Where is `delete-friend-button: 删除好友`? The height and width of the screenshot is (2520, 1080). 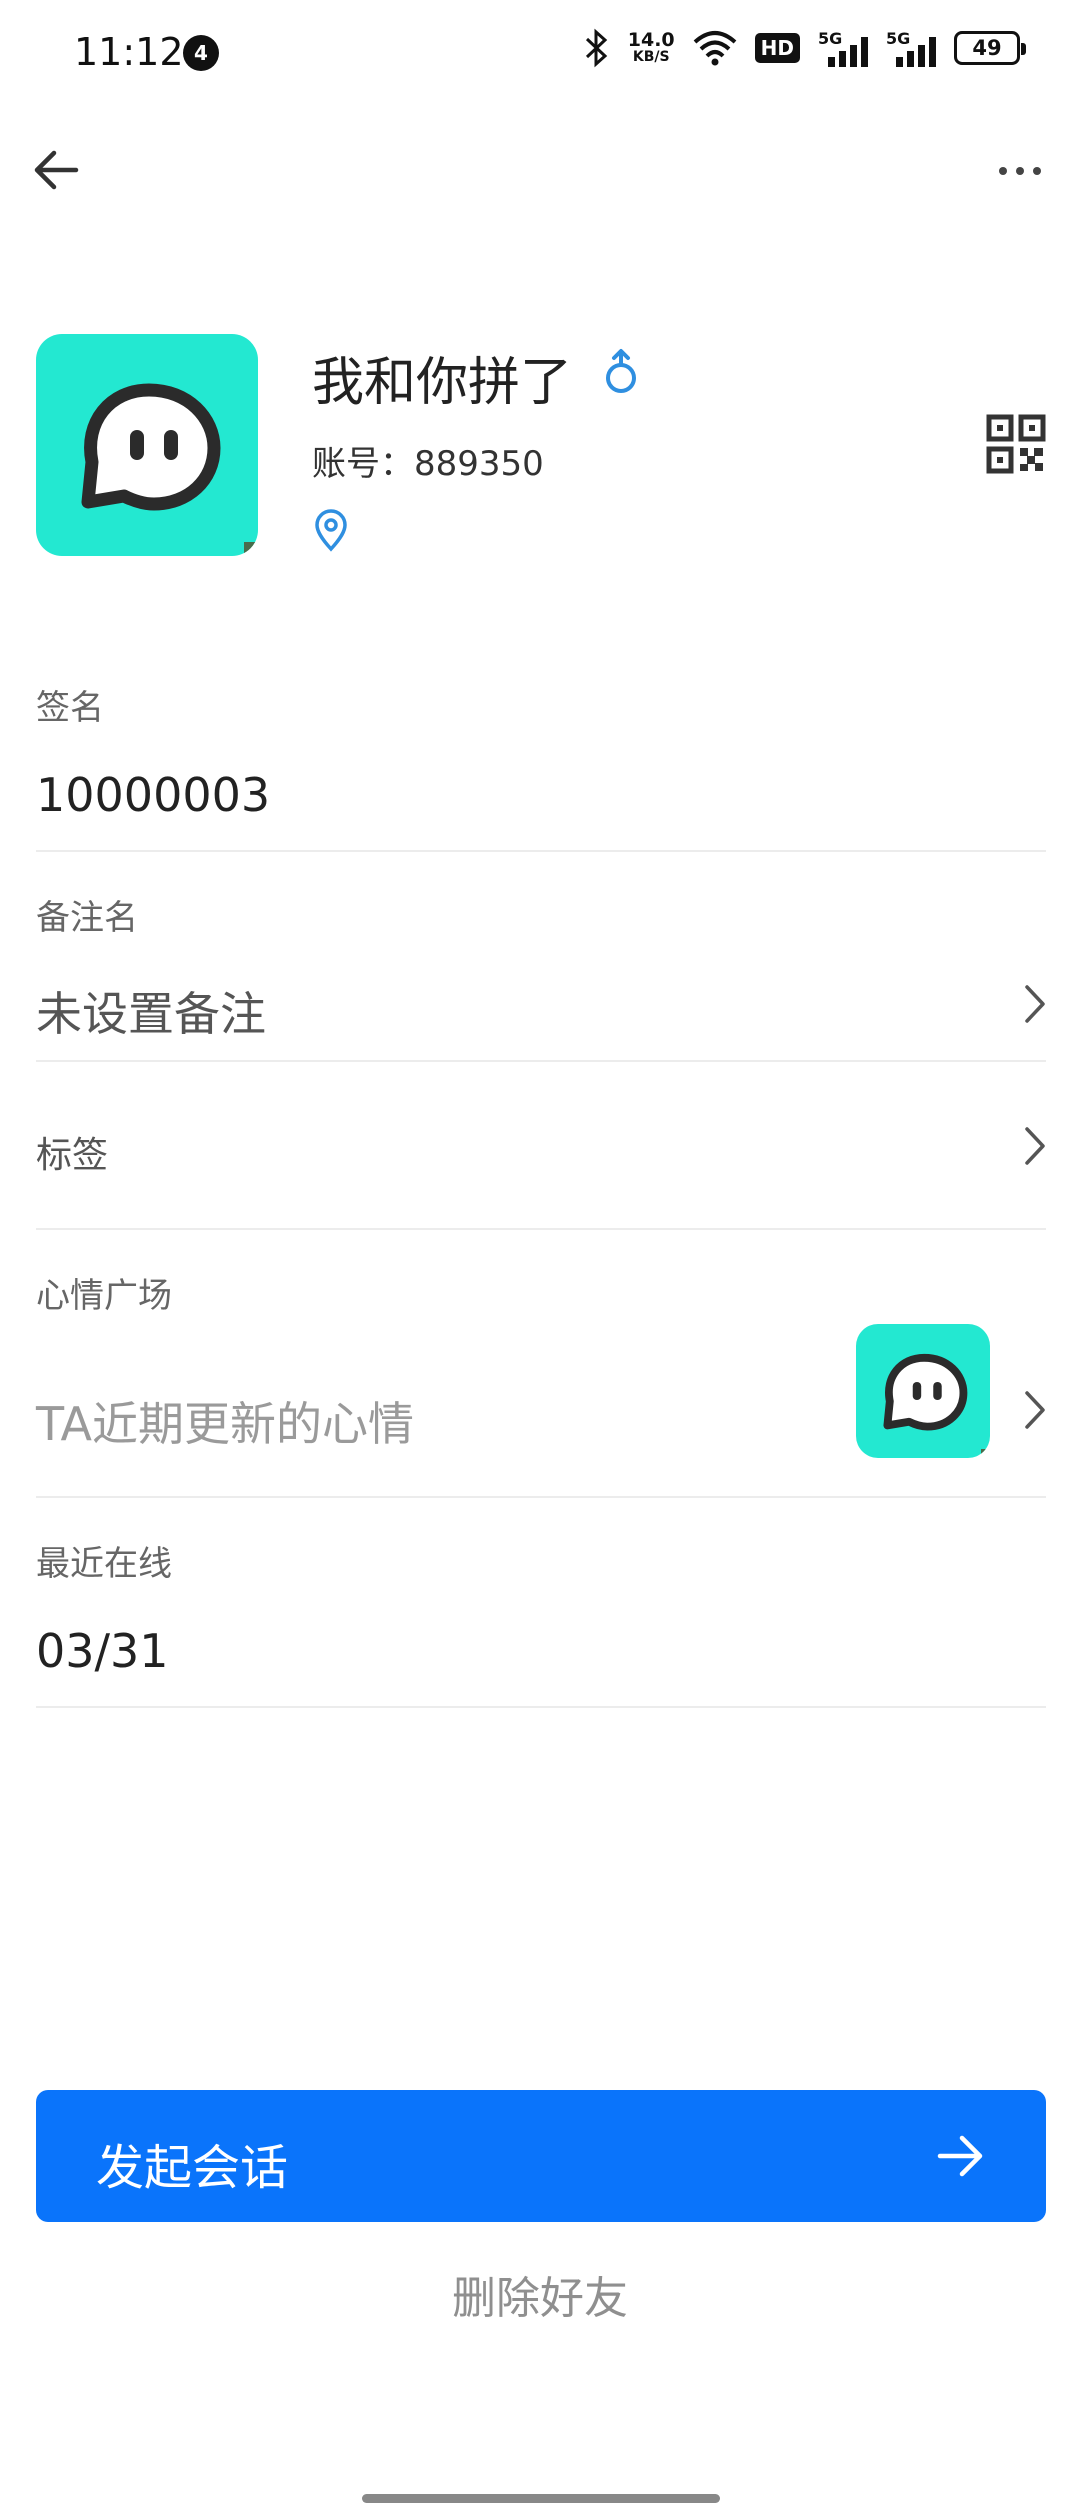 delete-friend-button: 删除好友 is located at coordinates (540, 2294).